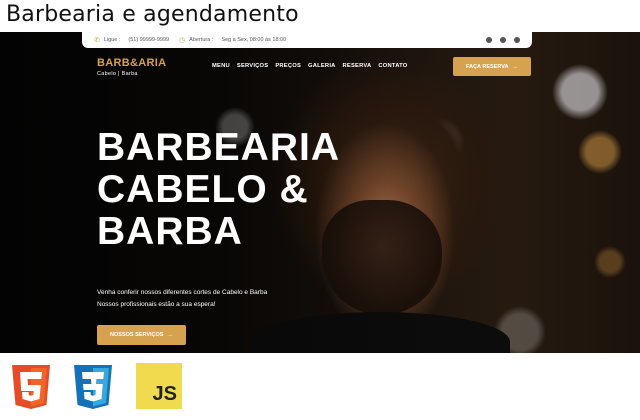  What do you see at coordinates (252, 66) in the screenshot?
I see `nav-item-servicos: SERVIÇOS` at bounding box center [252, 66].